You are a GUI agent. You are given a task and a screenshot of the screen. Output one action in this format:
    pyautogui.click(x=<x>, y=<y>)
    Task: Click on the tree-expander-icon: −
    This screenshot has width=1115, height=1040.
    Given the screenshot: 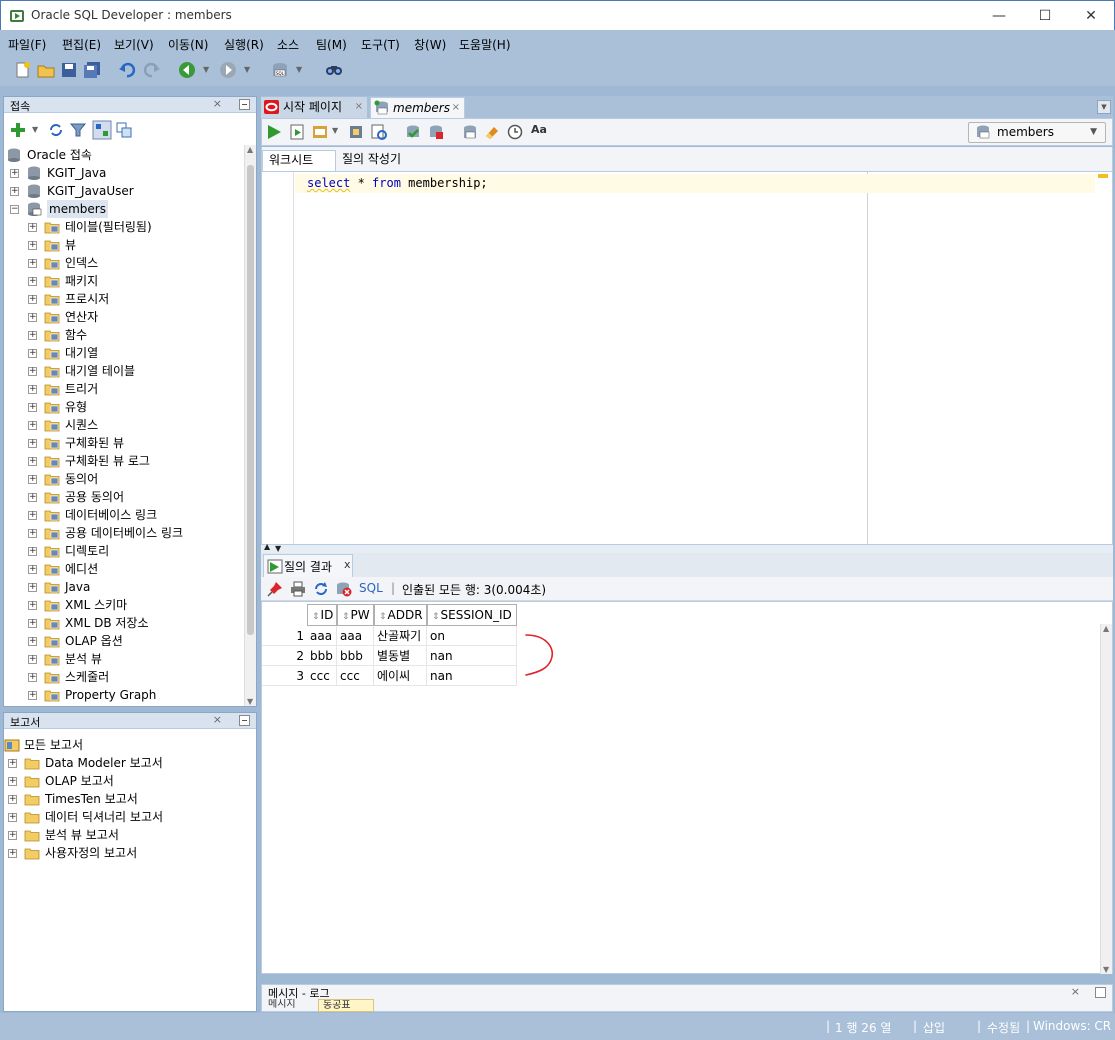 What is the action you would take?
    pyautogui.click(x=14, y=209)
    